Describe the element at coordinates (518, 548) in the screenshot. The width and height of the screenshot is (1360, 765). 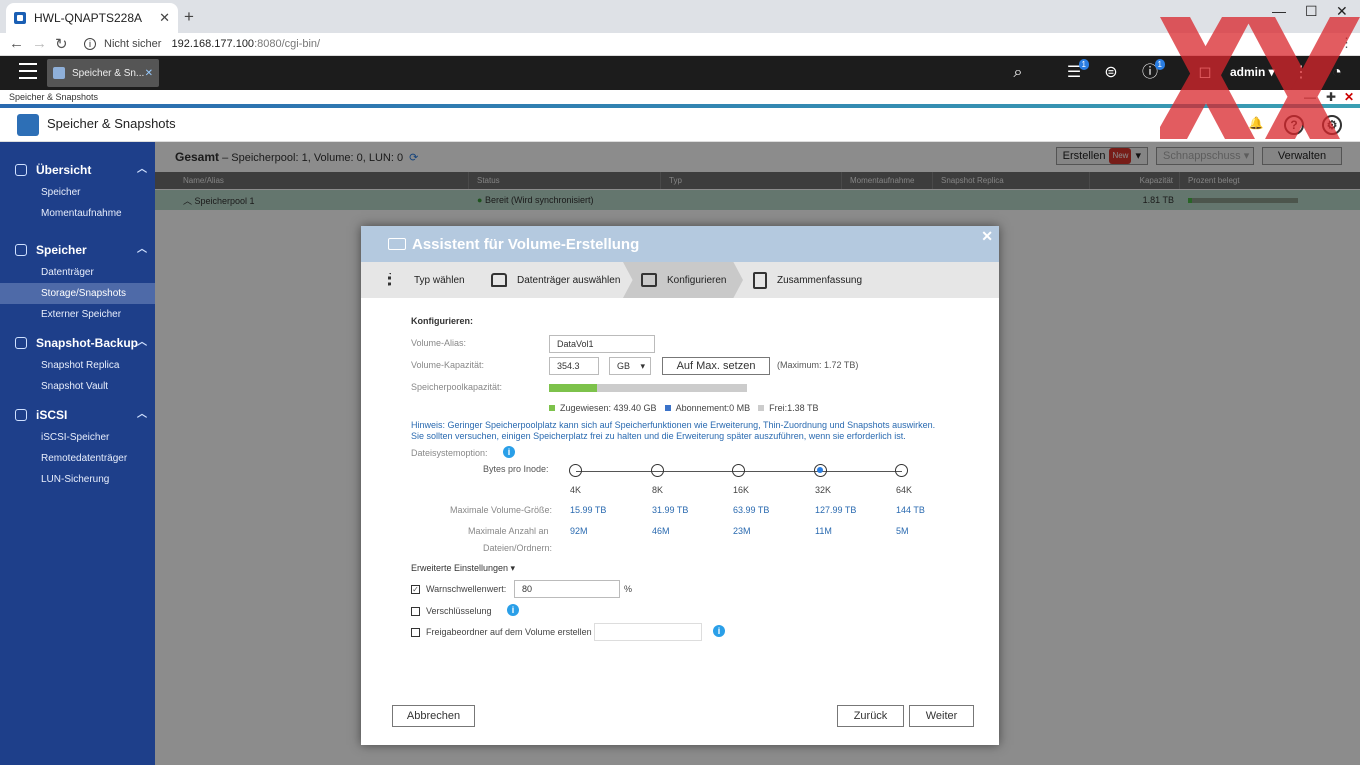
I see `max-files-label-2: Dateien/Ordnern:` at that location.